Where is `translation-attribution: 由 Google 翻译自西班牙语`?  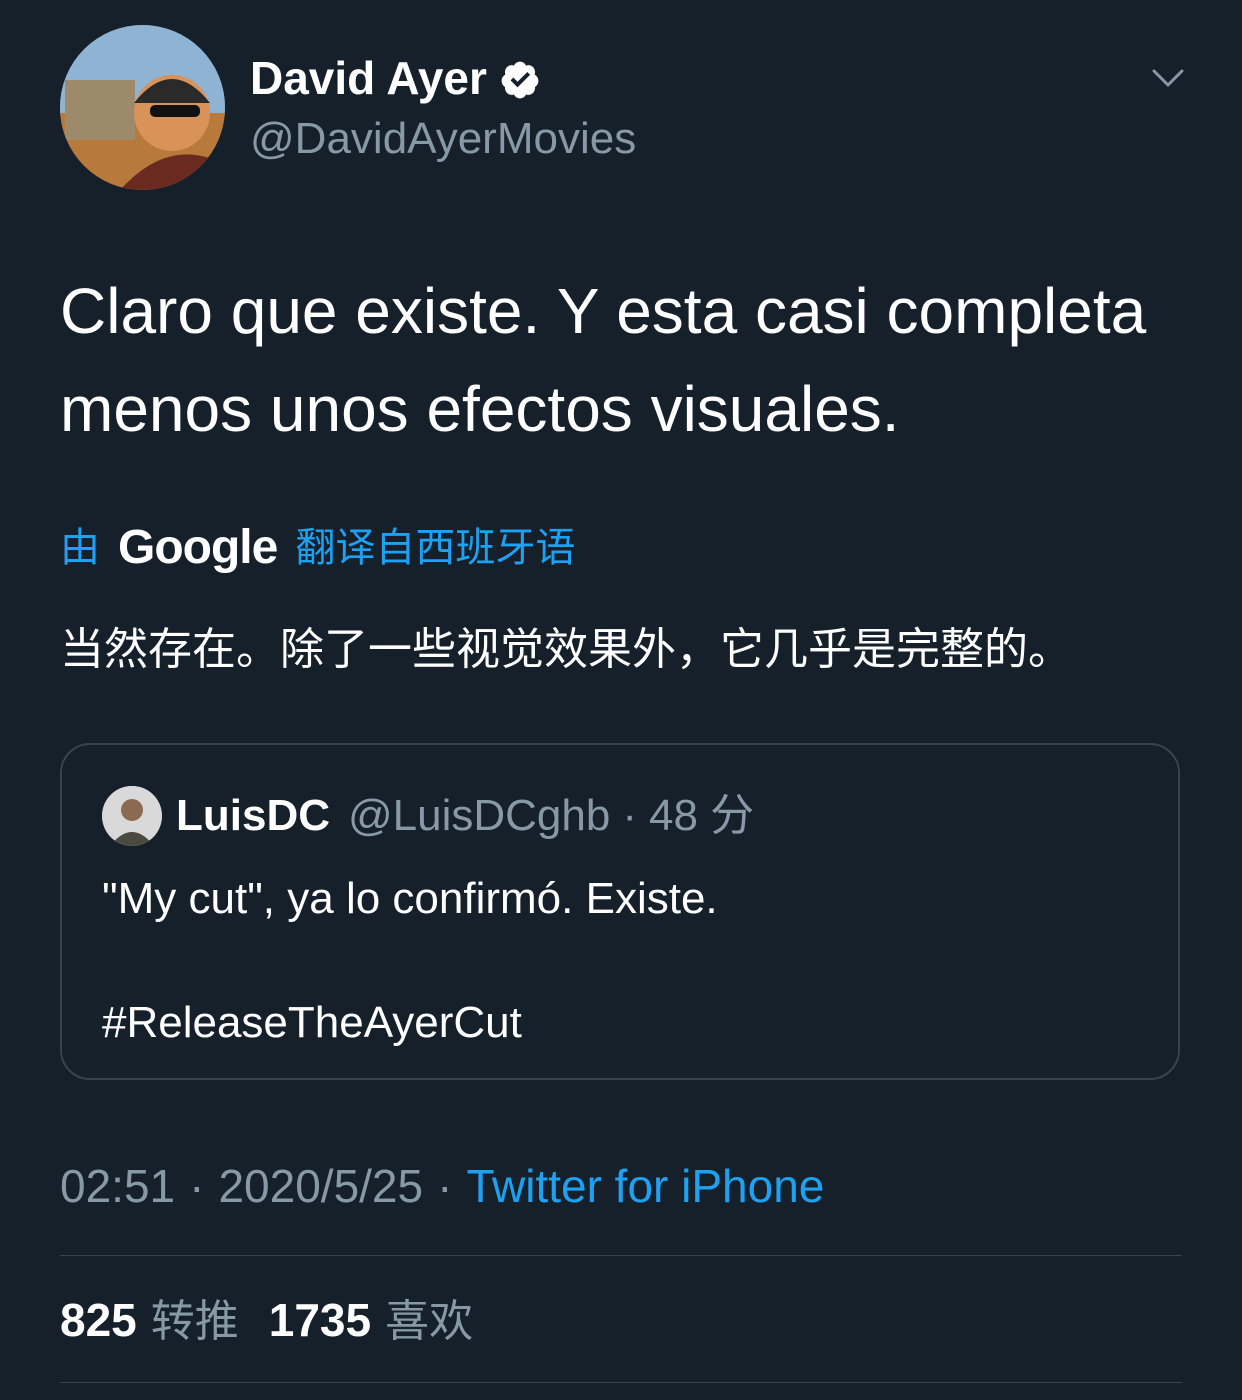
translation-attribution: 由 Google 翻译自西班牙语 is located at coordinates (317, 548).